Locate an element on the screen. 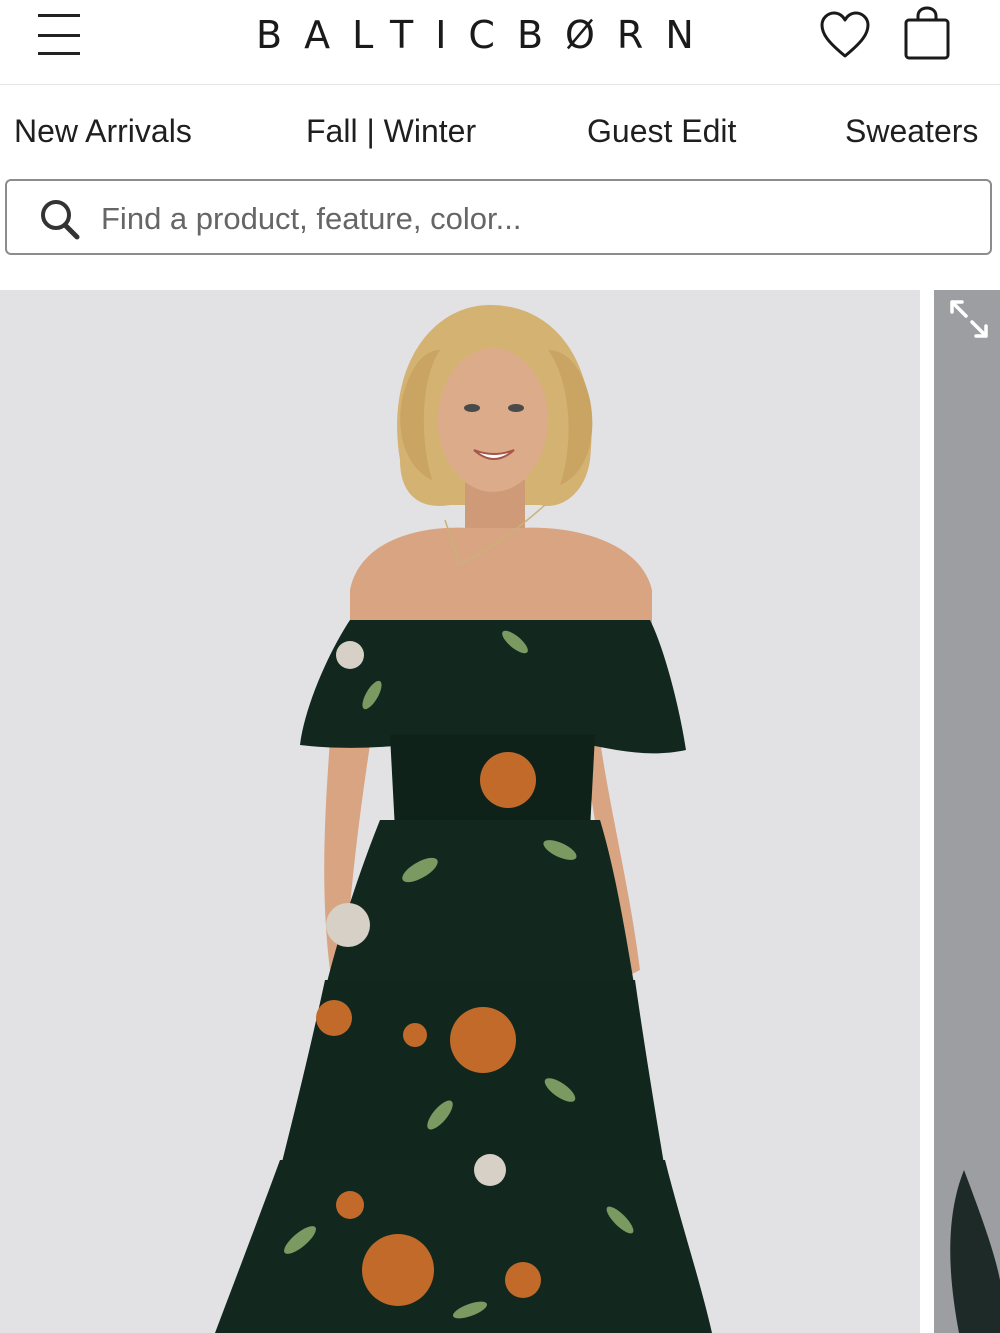 The height and width of the screenshot is (1333, 1000). next-product-photo is located at coordinates (967, 811).